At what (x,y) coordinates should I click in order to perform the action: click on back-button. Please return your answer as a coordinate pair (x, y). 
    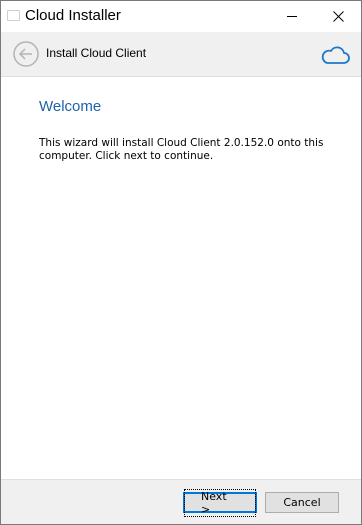
    Looking at the image, I should click on (26, 54).